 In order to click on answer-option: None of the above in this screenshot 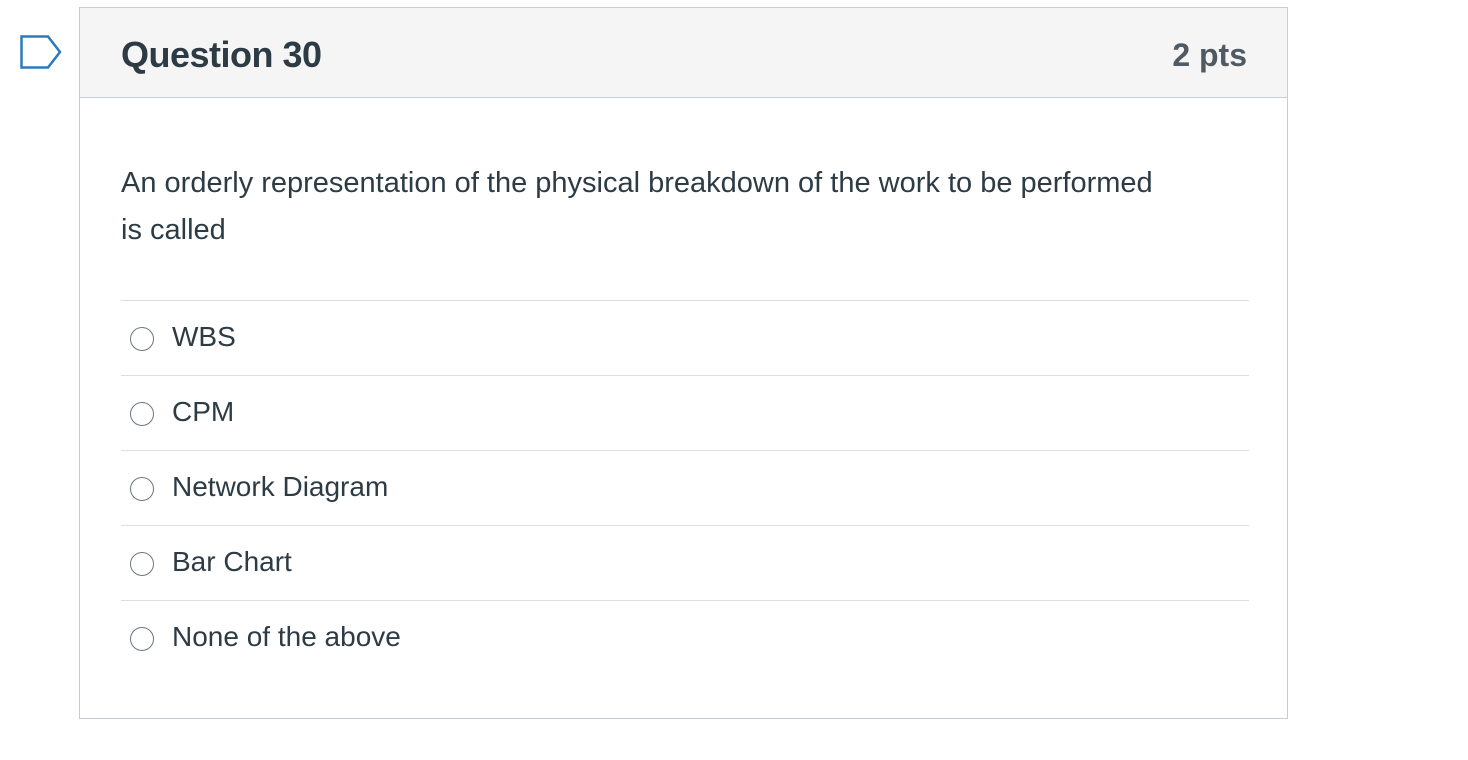, I will do `click(685, 637)`.